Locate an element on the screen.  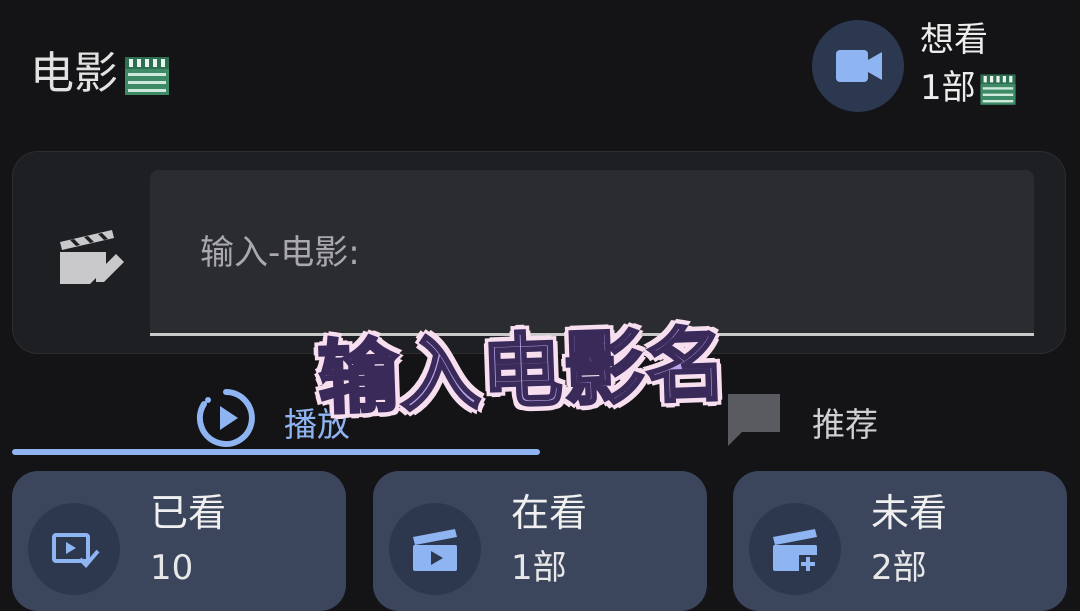
movie-play-icon is located at coordinates (435, 549).